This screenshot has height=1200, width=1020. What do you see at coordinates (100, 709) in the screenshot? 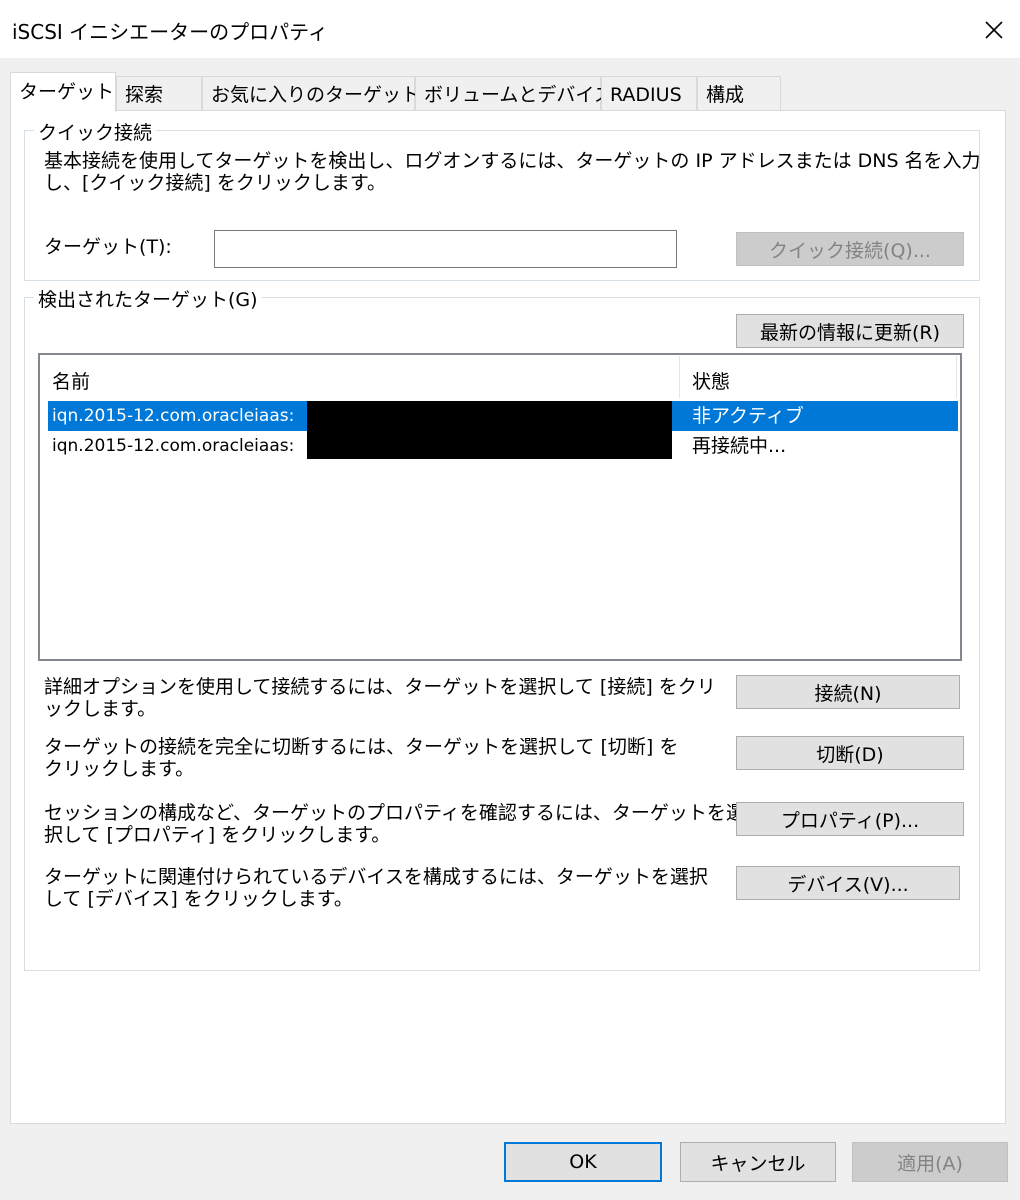
I see `connect-description-line2: ックします。` at bounding box center [100, 709].